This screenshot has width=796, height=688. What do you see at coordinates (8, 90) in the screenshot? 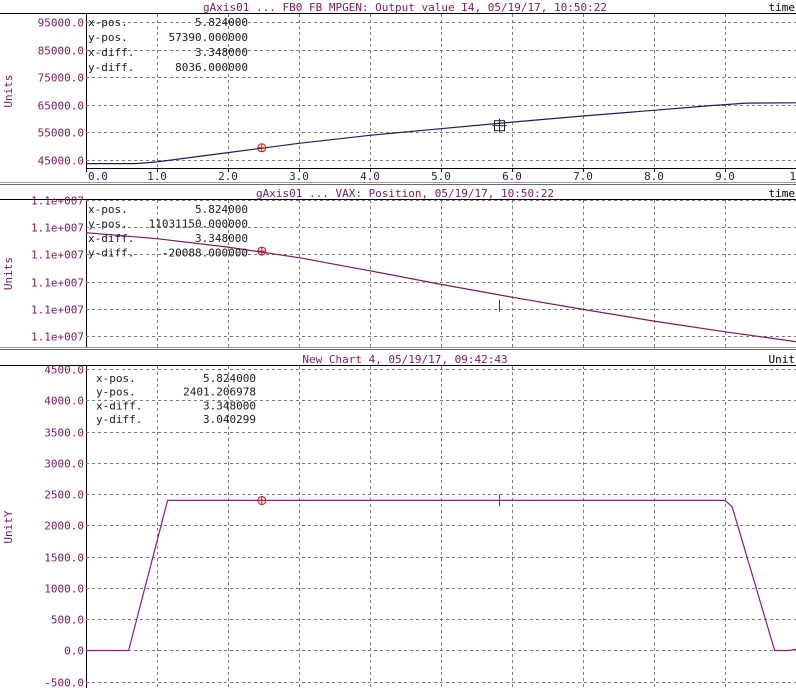
I see `chart-1-y-axis-label: Units` at bounding box center [8, 90].